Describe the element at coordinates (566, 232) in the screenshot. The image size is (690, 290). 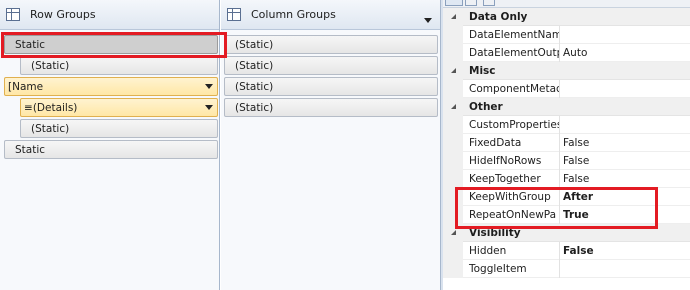
I see `category-visibility: Visibility` at that location.